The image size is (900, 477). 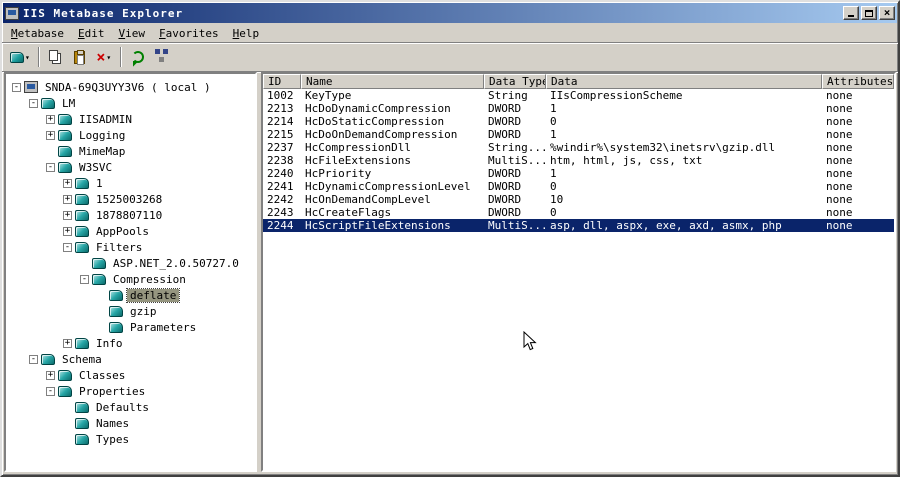 What do you see at coordinates (130, 183) in the screenshot?
I see `tree-item-1: +1` at bounding box center [130, 183].